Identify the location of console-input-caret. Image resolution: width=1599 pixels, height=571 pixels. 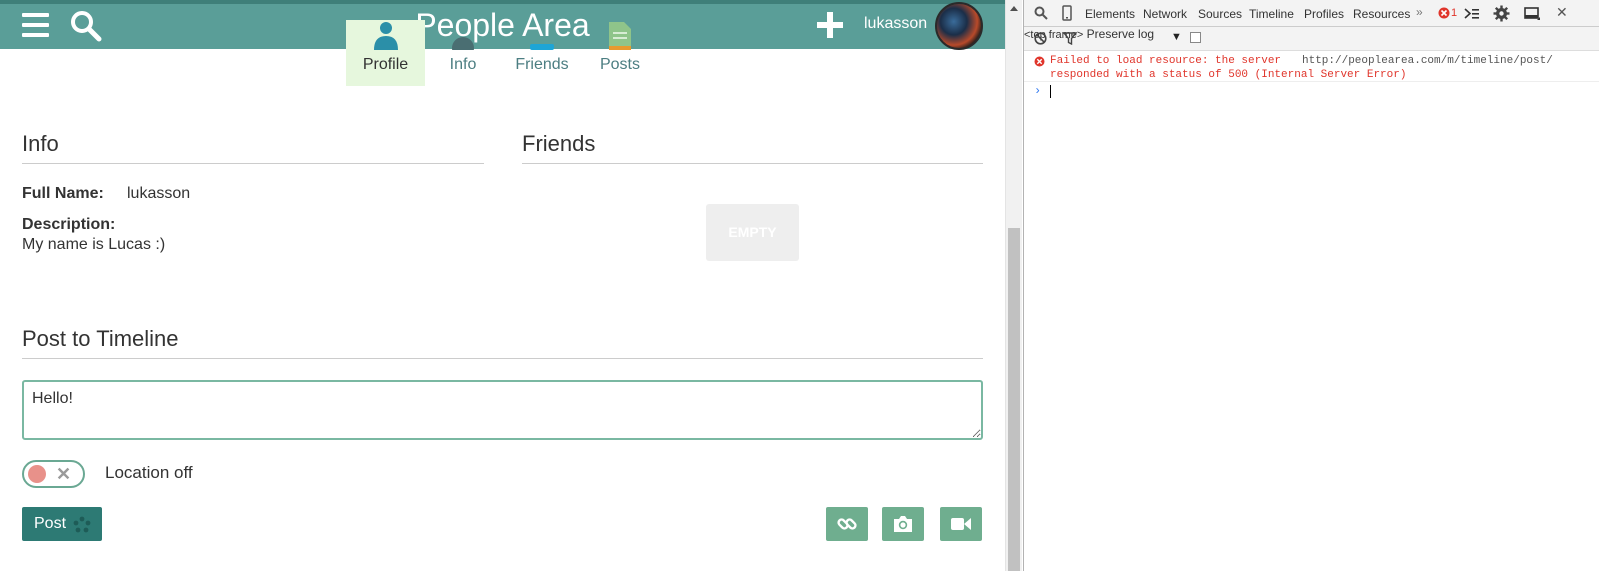
(1050, 91).